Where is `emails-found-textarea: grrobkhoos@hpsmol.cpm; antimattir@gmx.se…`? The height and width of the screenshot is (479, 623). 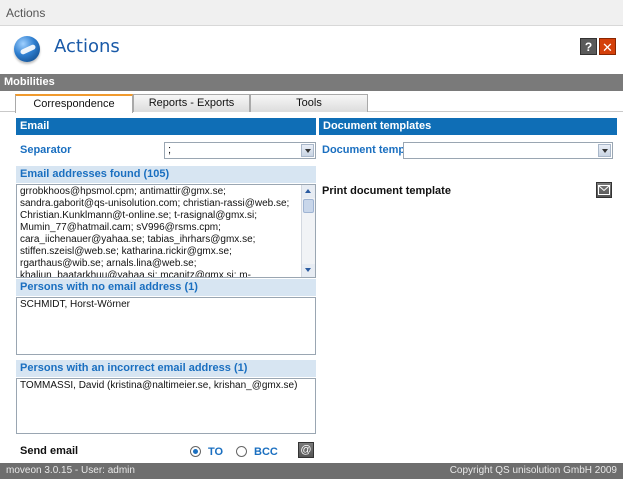 emails-found-textarea: grrobkhoos@hpsmol.cpm; antimattir@gmx.se… is located at coordinates (166, 231).